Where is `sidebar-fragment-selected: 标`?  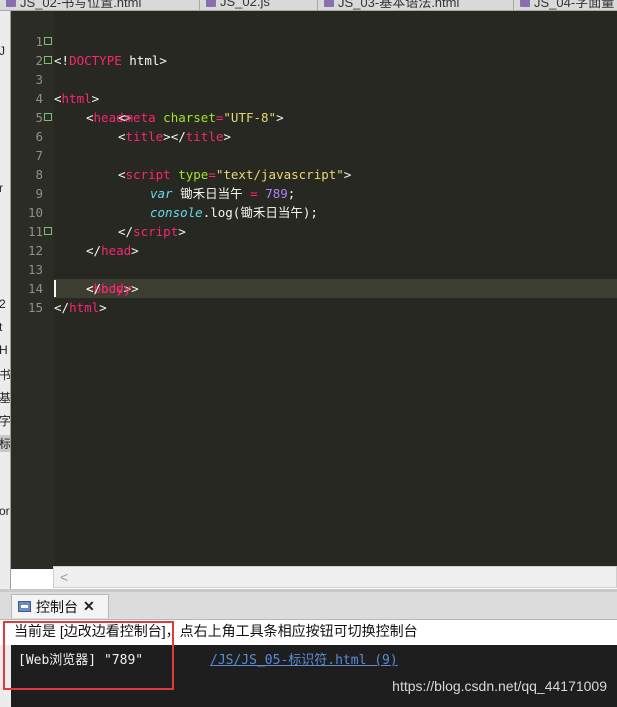 sidebar-fragment-selected: 标 is located at coordinates (5, 443).